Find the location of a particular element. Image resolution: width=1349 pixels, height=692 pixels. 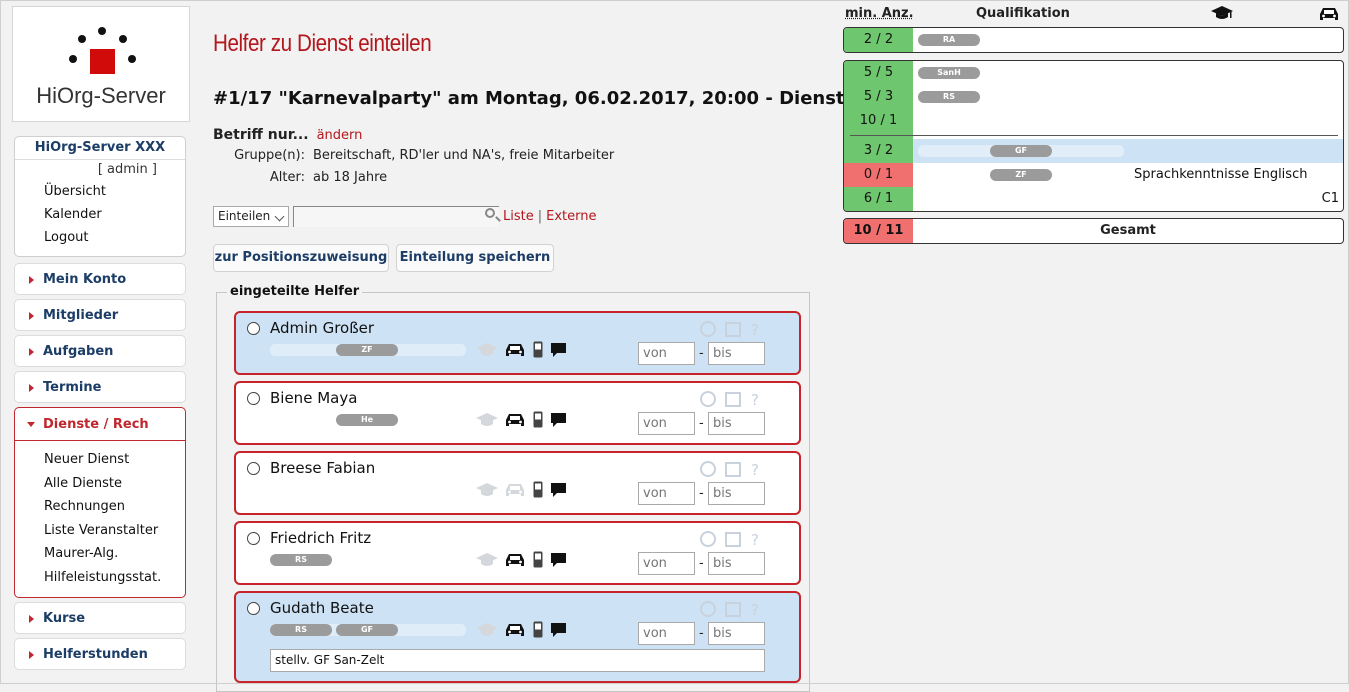

menu-label: Aufgaben is located at coordinates (78, 351).